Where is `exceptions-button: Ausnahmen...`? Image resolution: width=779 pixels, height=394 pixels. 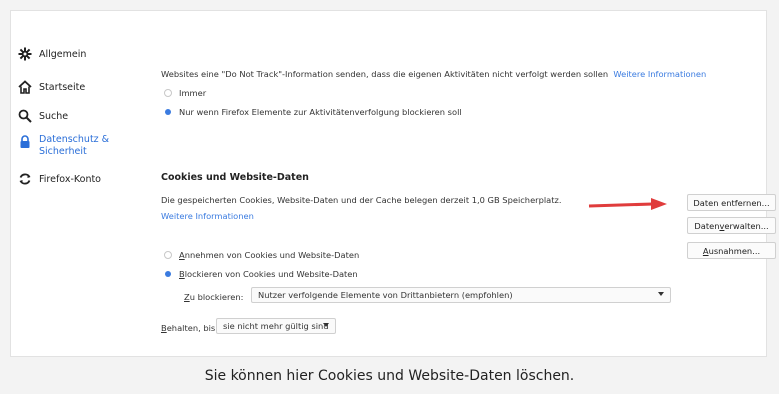 exceptions-button: Ausnahmen... is located at coordinates (731, 250).